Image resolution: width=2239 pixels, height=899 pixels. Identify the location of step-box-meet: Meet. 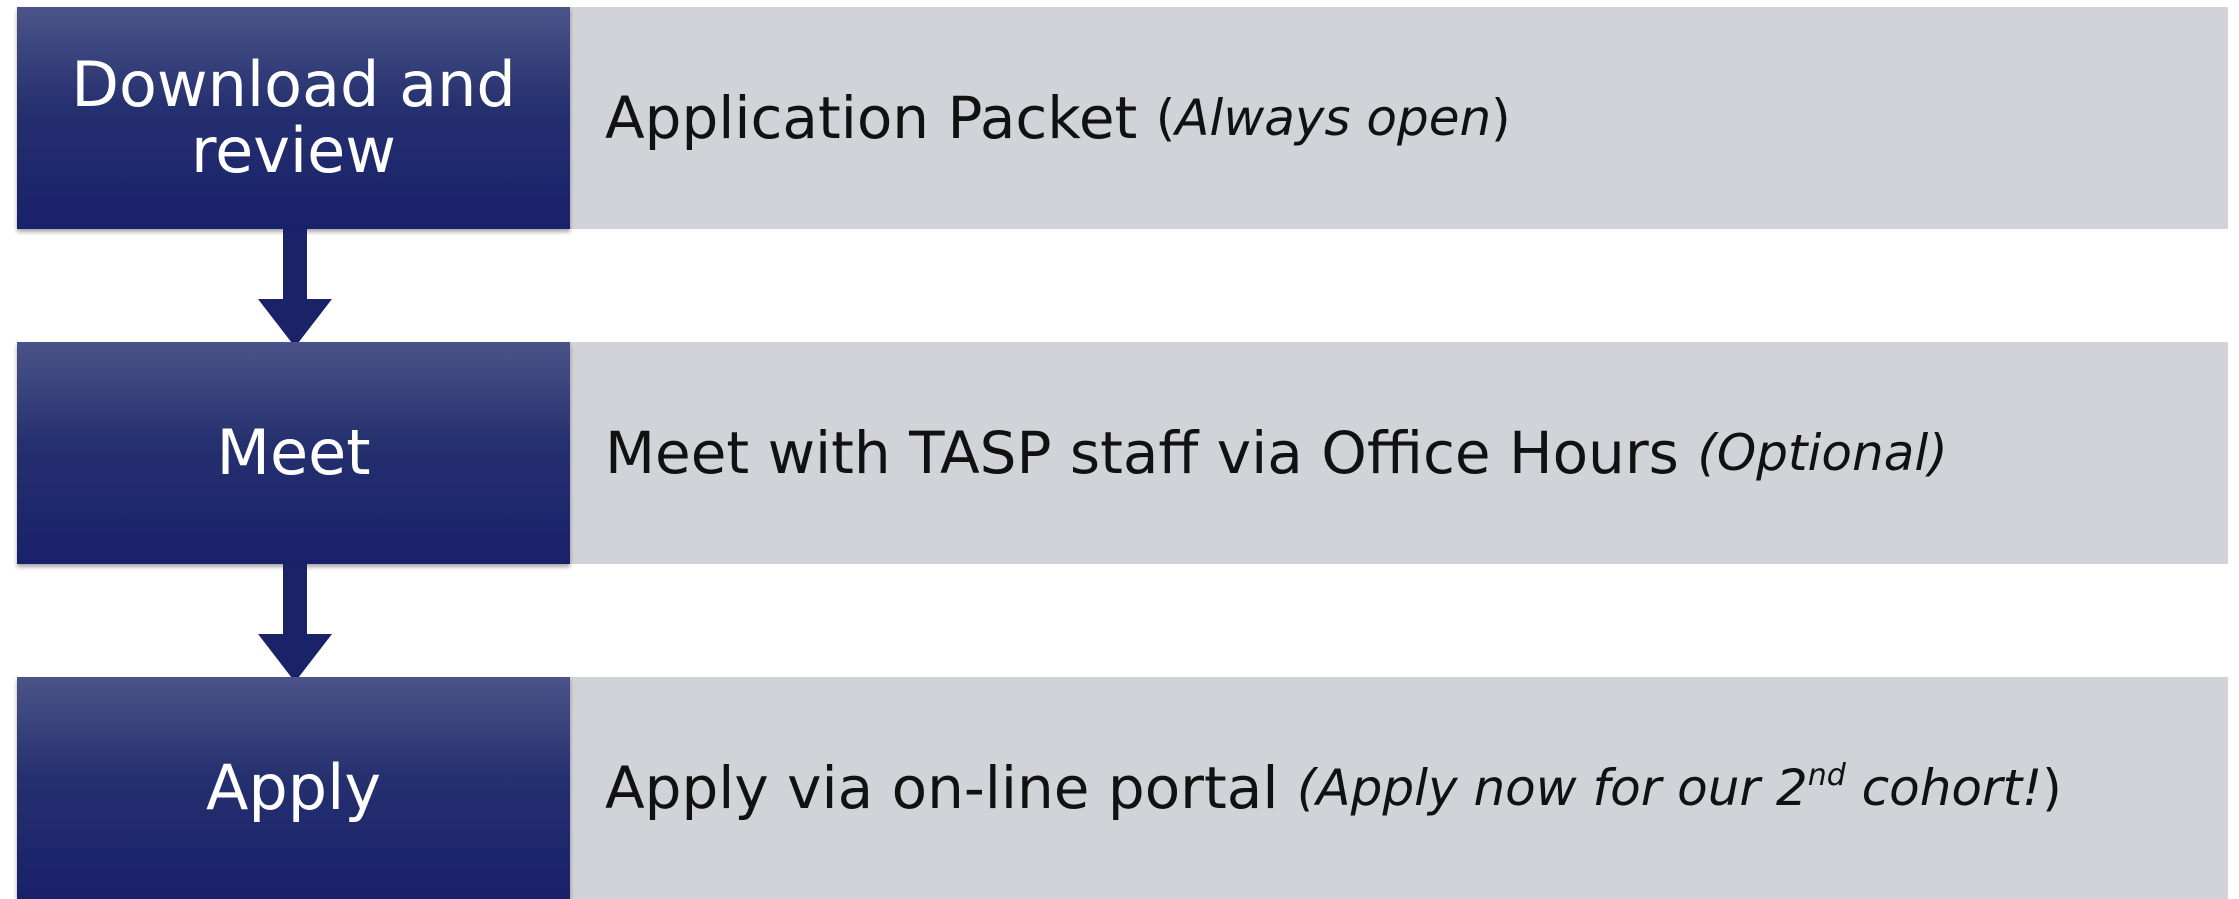
(293, 453).